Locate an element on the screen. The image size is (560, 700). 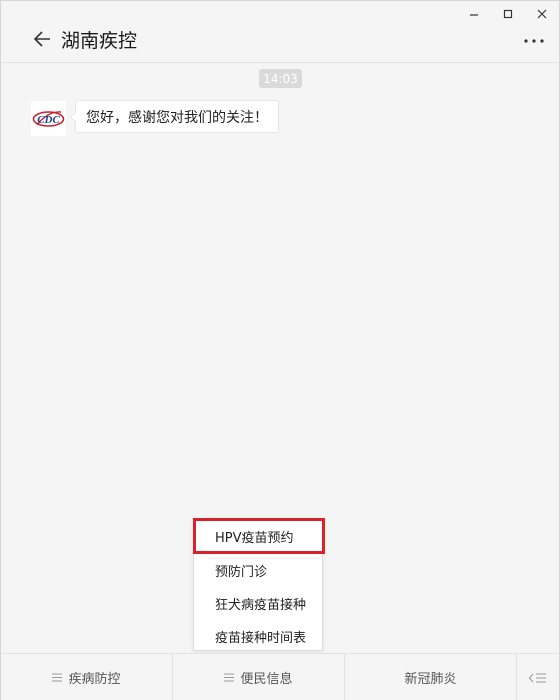
window-controls is located at coordinates (508, 14).